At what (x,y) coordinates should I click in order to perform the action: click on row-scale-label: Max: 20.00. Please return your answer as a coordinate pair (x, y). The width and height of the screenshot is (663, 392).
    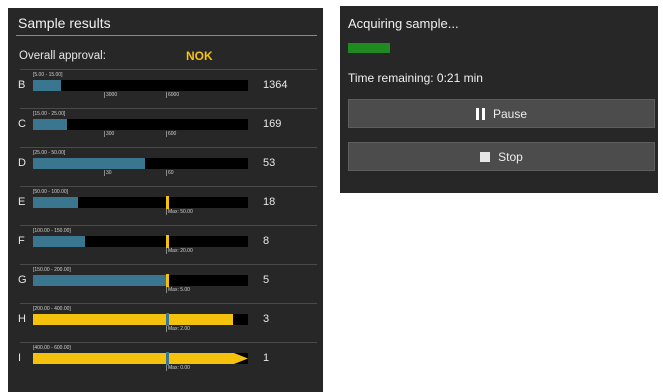
    Looking at the image, I should click on (180, 251).